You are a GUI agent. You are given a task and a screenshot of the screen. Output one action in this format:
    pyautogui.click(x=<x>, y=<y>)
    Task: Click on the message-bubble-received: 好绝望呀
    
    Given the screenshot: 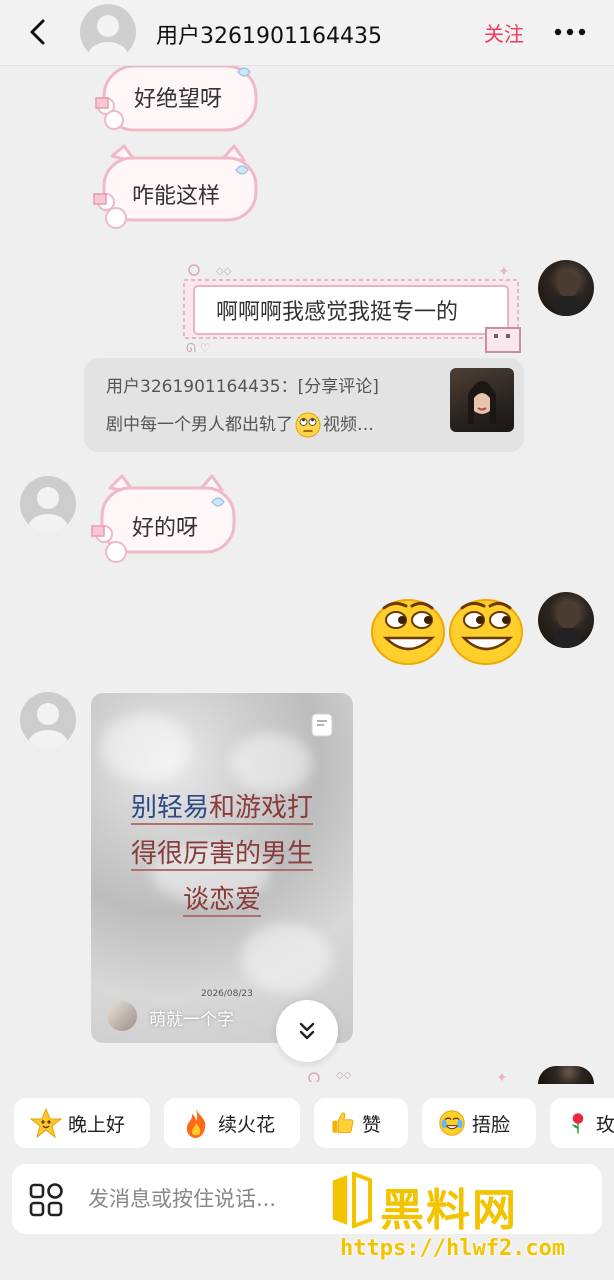 What is the action you would take?
    pyautogui.click(x=177, y=97)
    